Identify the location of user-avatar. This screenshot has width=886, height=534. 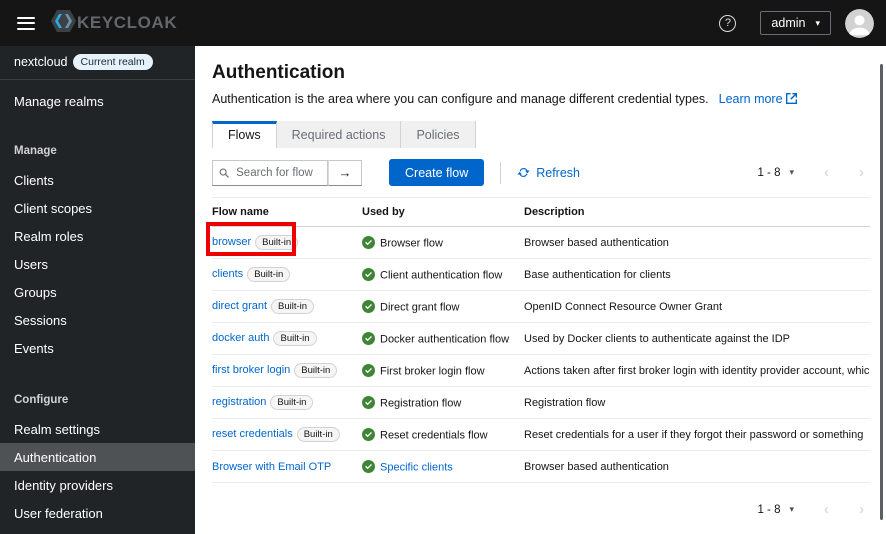
(859, 23).